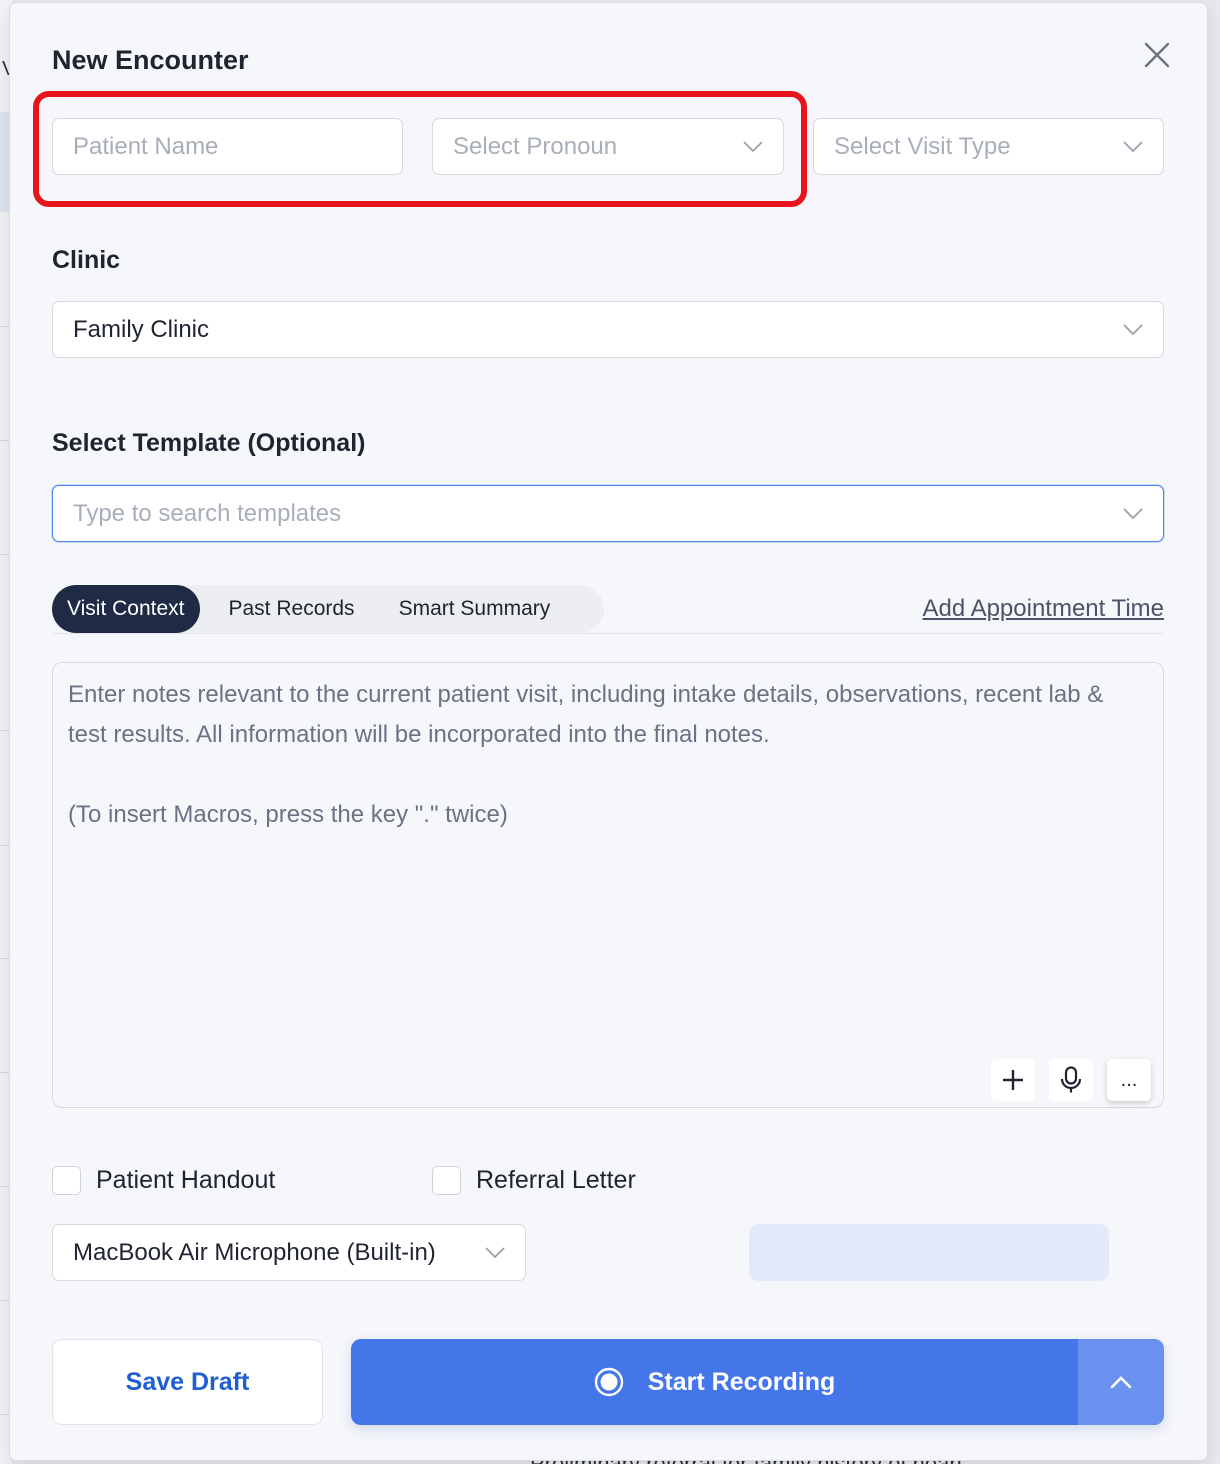  I want to click on record-icon, so click(608, 1382).